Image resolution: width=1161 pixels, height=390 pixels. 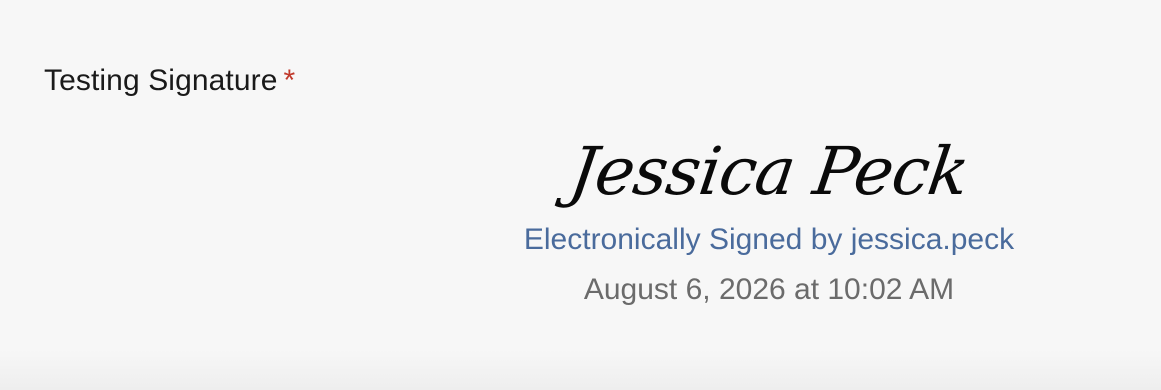 What do you see at coordinates (769, 171) in the screenshot?
I see `signature-image: Jessica Peck` at bounding box center [769, 171].